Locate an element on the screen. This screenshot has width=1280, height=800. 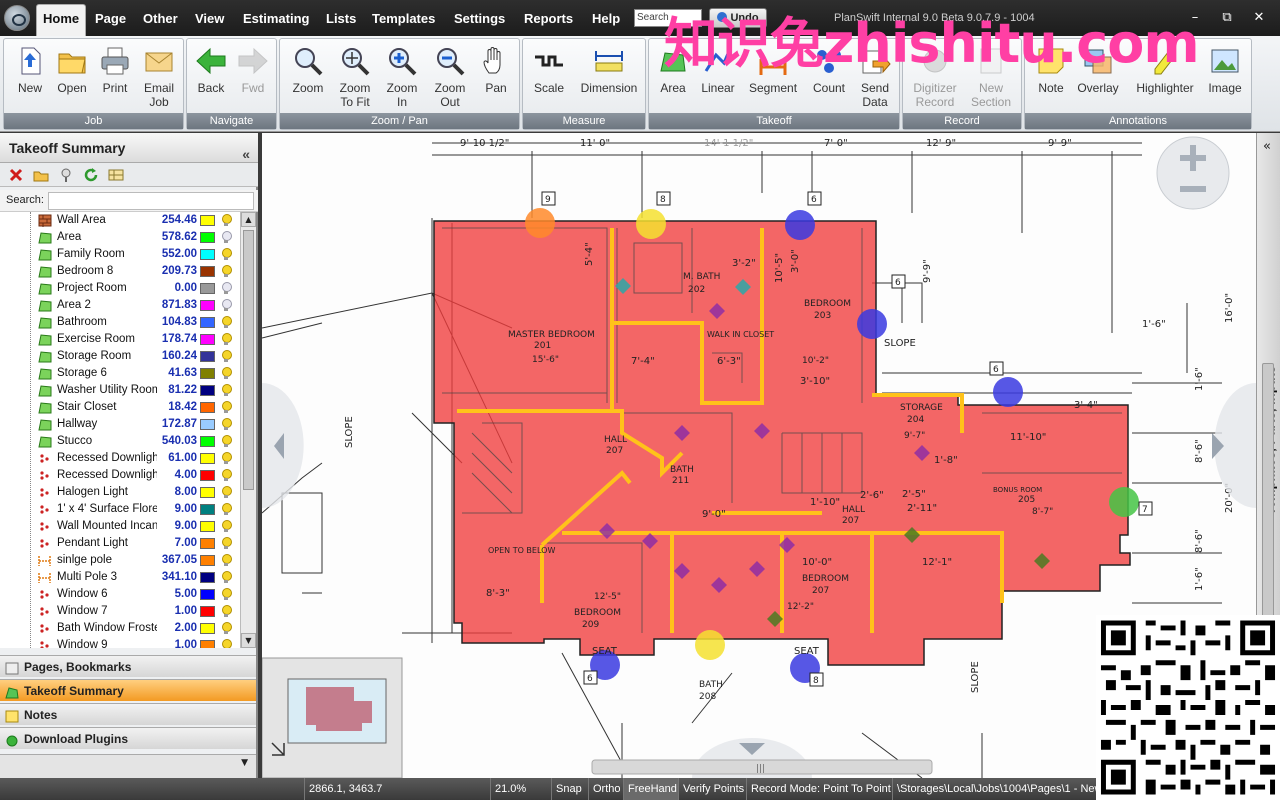
zoom-out-button: Zoom Out is located at coordinates (450, 78).